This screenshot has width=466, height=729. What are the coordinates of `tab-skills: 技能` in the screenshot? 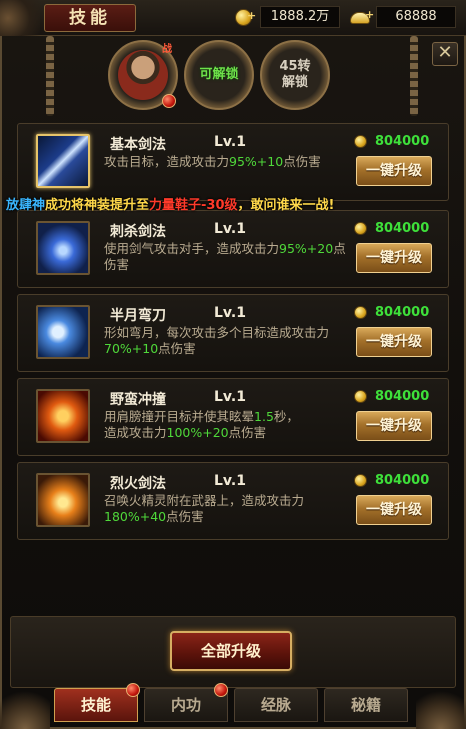 It's located at (96, 705).